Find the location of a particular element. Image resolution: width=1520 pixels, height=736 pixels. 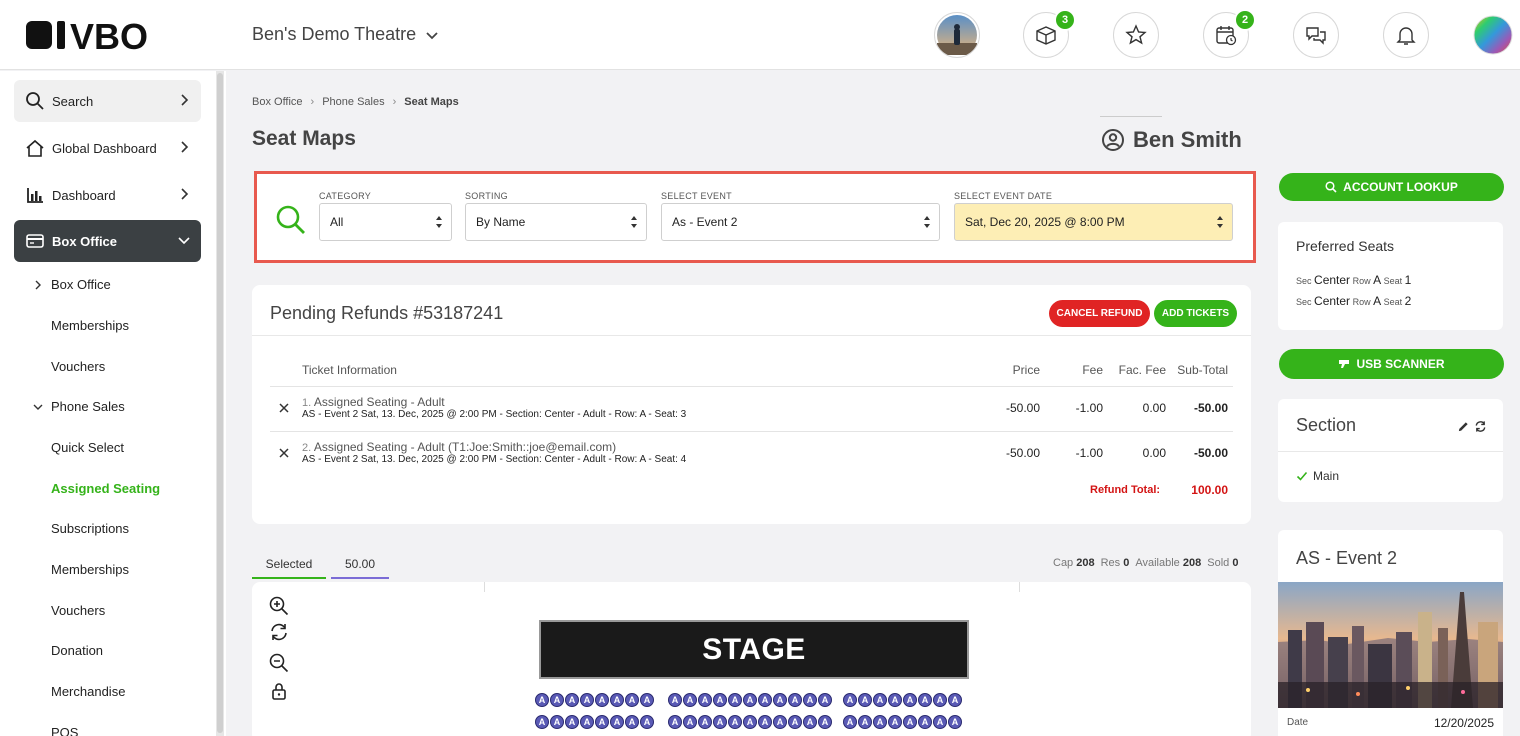

sidebar-sub-donation: Donation is located at coordinates (77, 650).